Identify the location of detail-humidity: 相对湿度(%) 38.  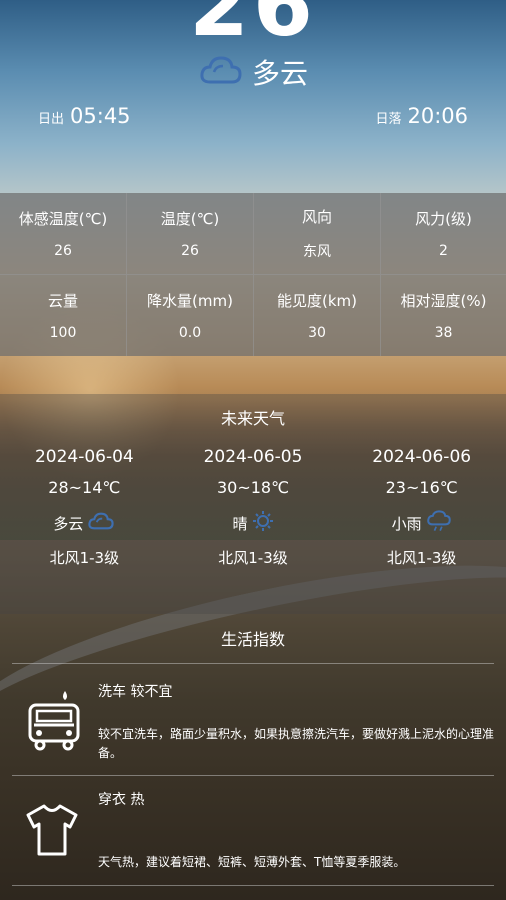
(443, 315).